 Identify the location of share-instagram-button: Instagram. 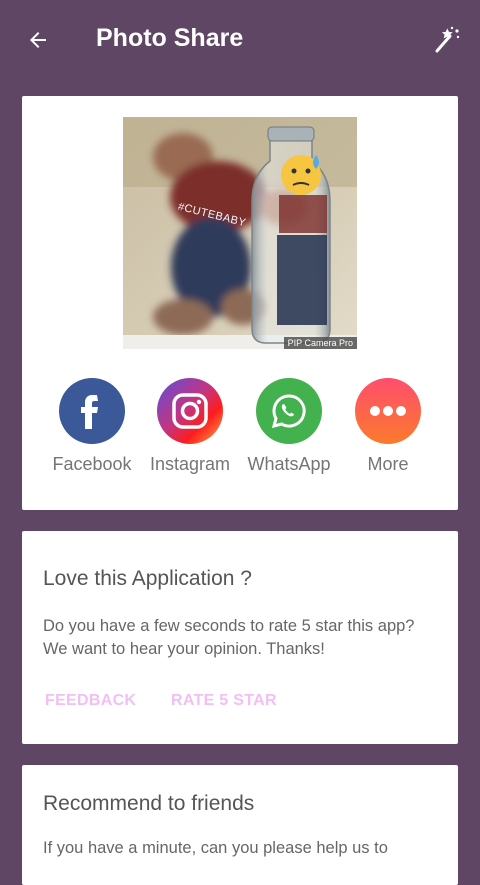
(190, 426).